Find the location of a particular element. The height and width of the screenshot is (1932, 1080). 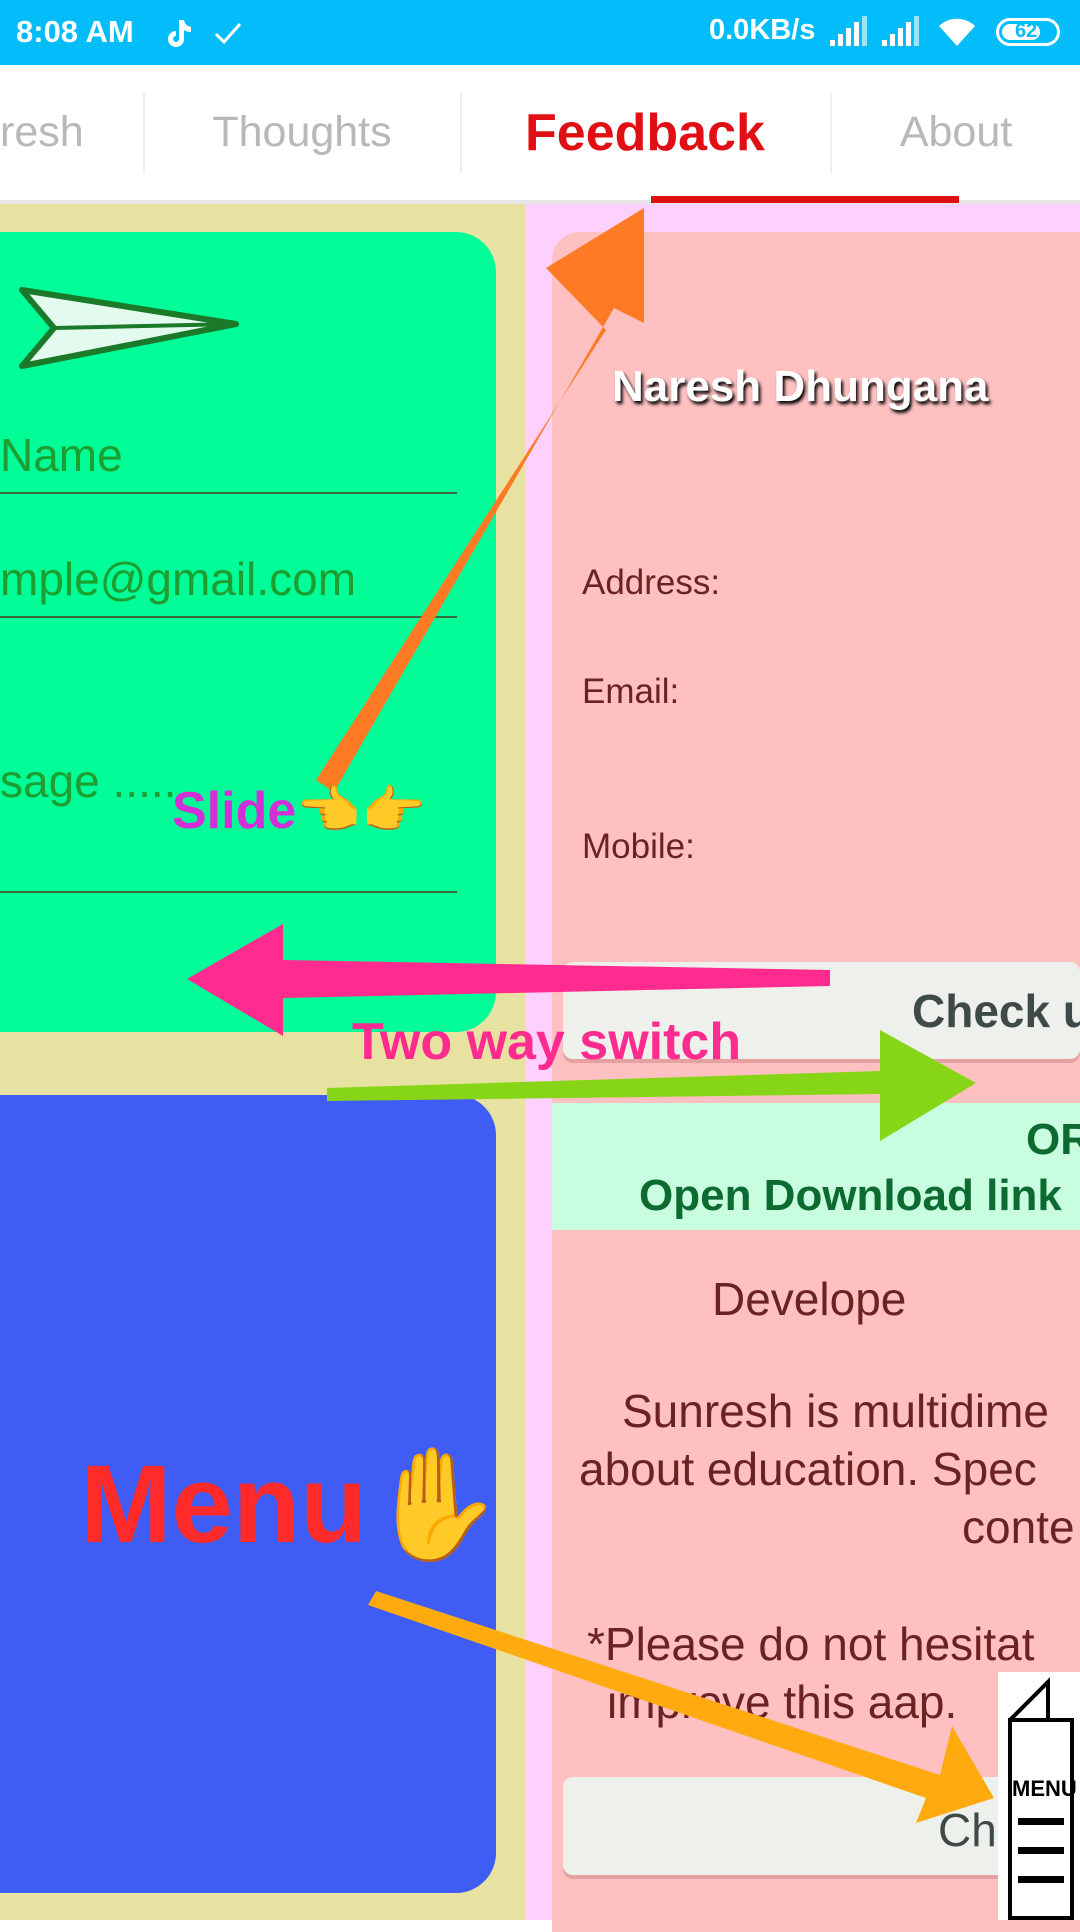

menu-button-label: MENU is located at coordinates (1044, 1788).